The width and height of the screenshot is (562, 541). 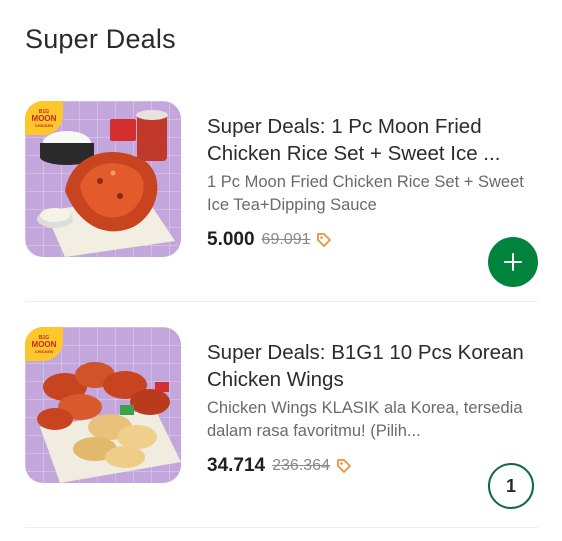 What do you see at coordinates (103, 179) in the screenshot?
I see `deal-image-rice-set: B1G MOON CHICKEN` at bounding box center [103, 179].